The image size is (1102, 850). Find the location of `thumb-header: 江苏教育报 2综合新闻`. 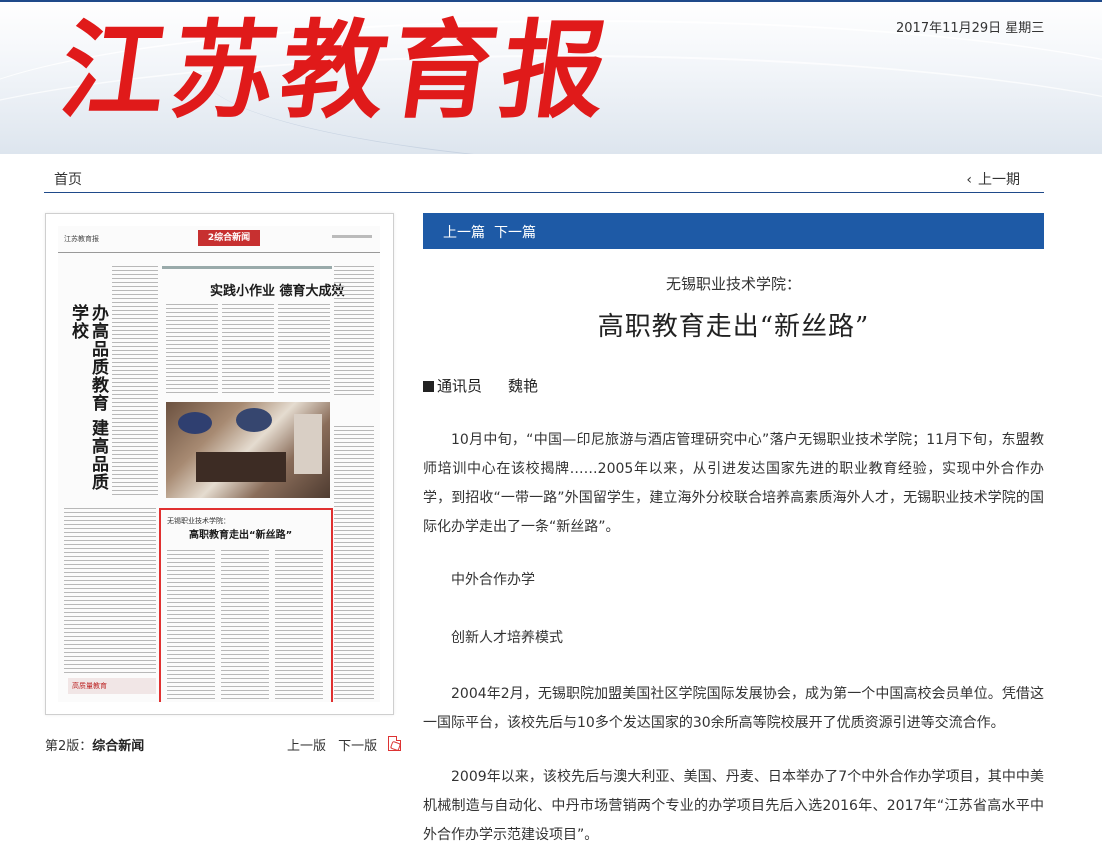

thumb-header: 江苏教育报 2综合新闻 is located at coordinates (219, 239).